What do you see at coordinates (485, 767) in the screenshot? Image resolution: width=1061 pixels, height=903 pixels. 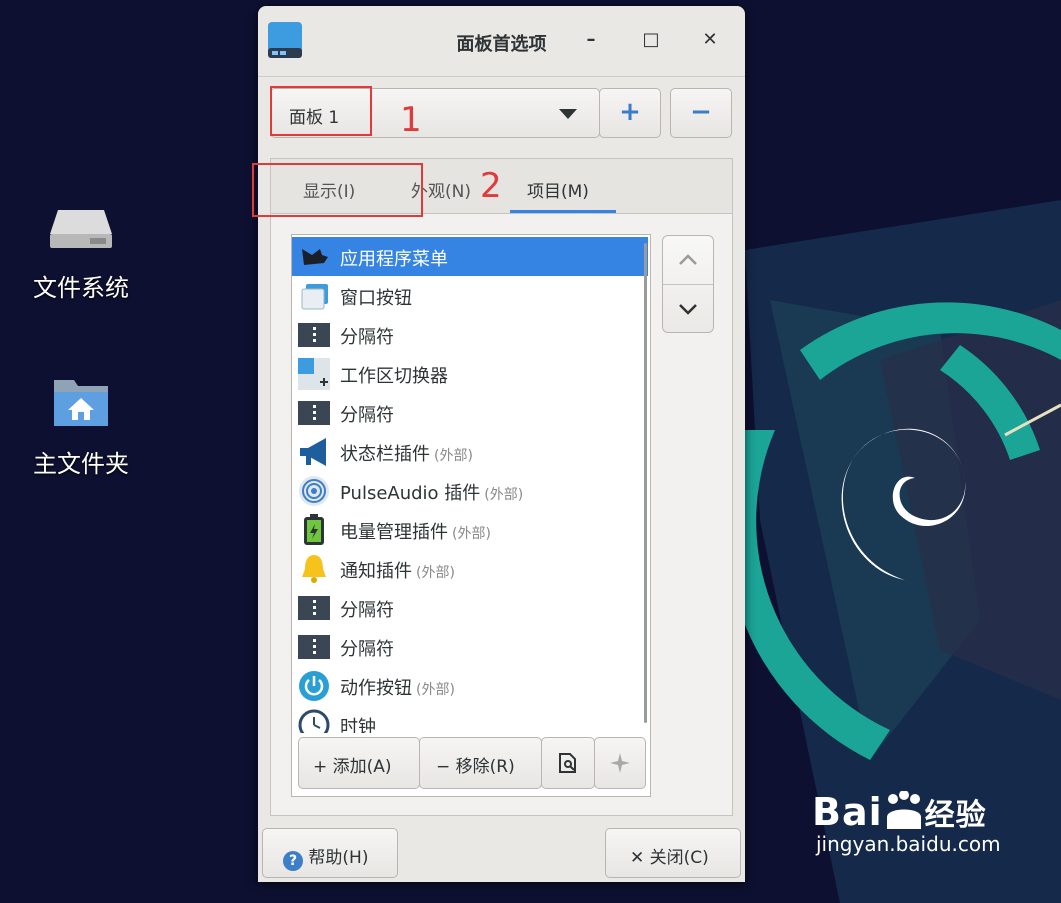 I see `remove-item-label: 移除(R)` at bounding box center [485, 767].